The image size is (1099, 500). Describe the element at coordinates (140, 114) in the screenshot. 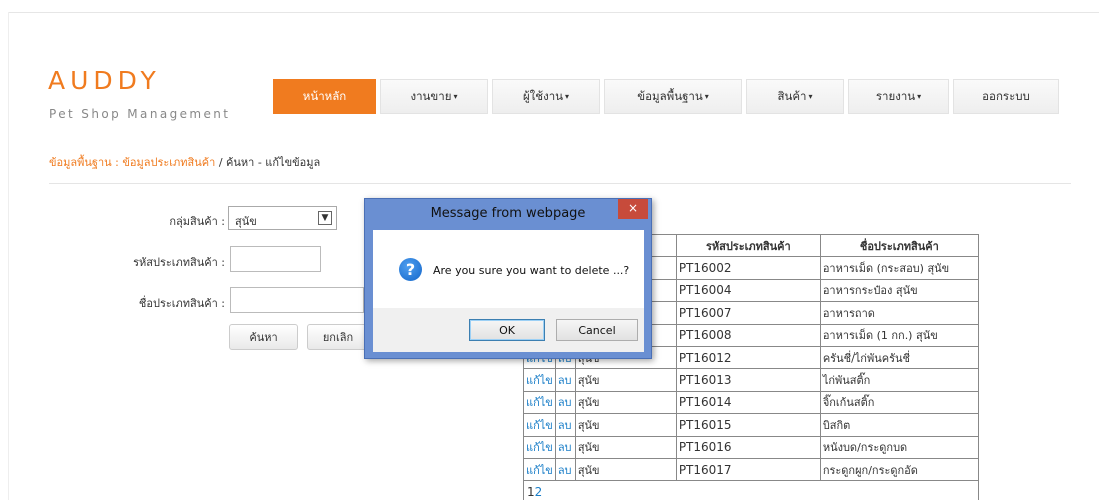

I see `brand-subtitle: Pet Shop Management` at that location.